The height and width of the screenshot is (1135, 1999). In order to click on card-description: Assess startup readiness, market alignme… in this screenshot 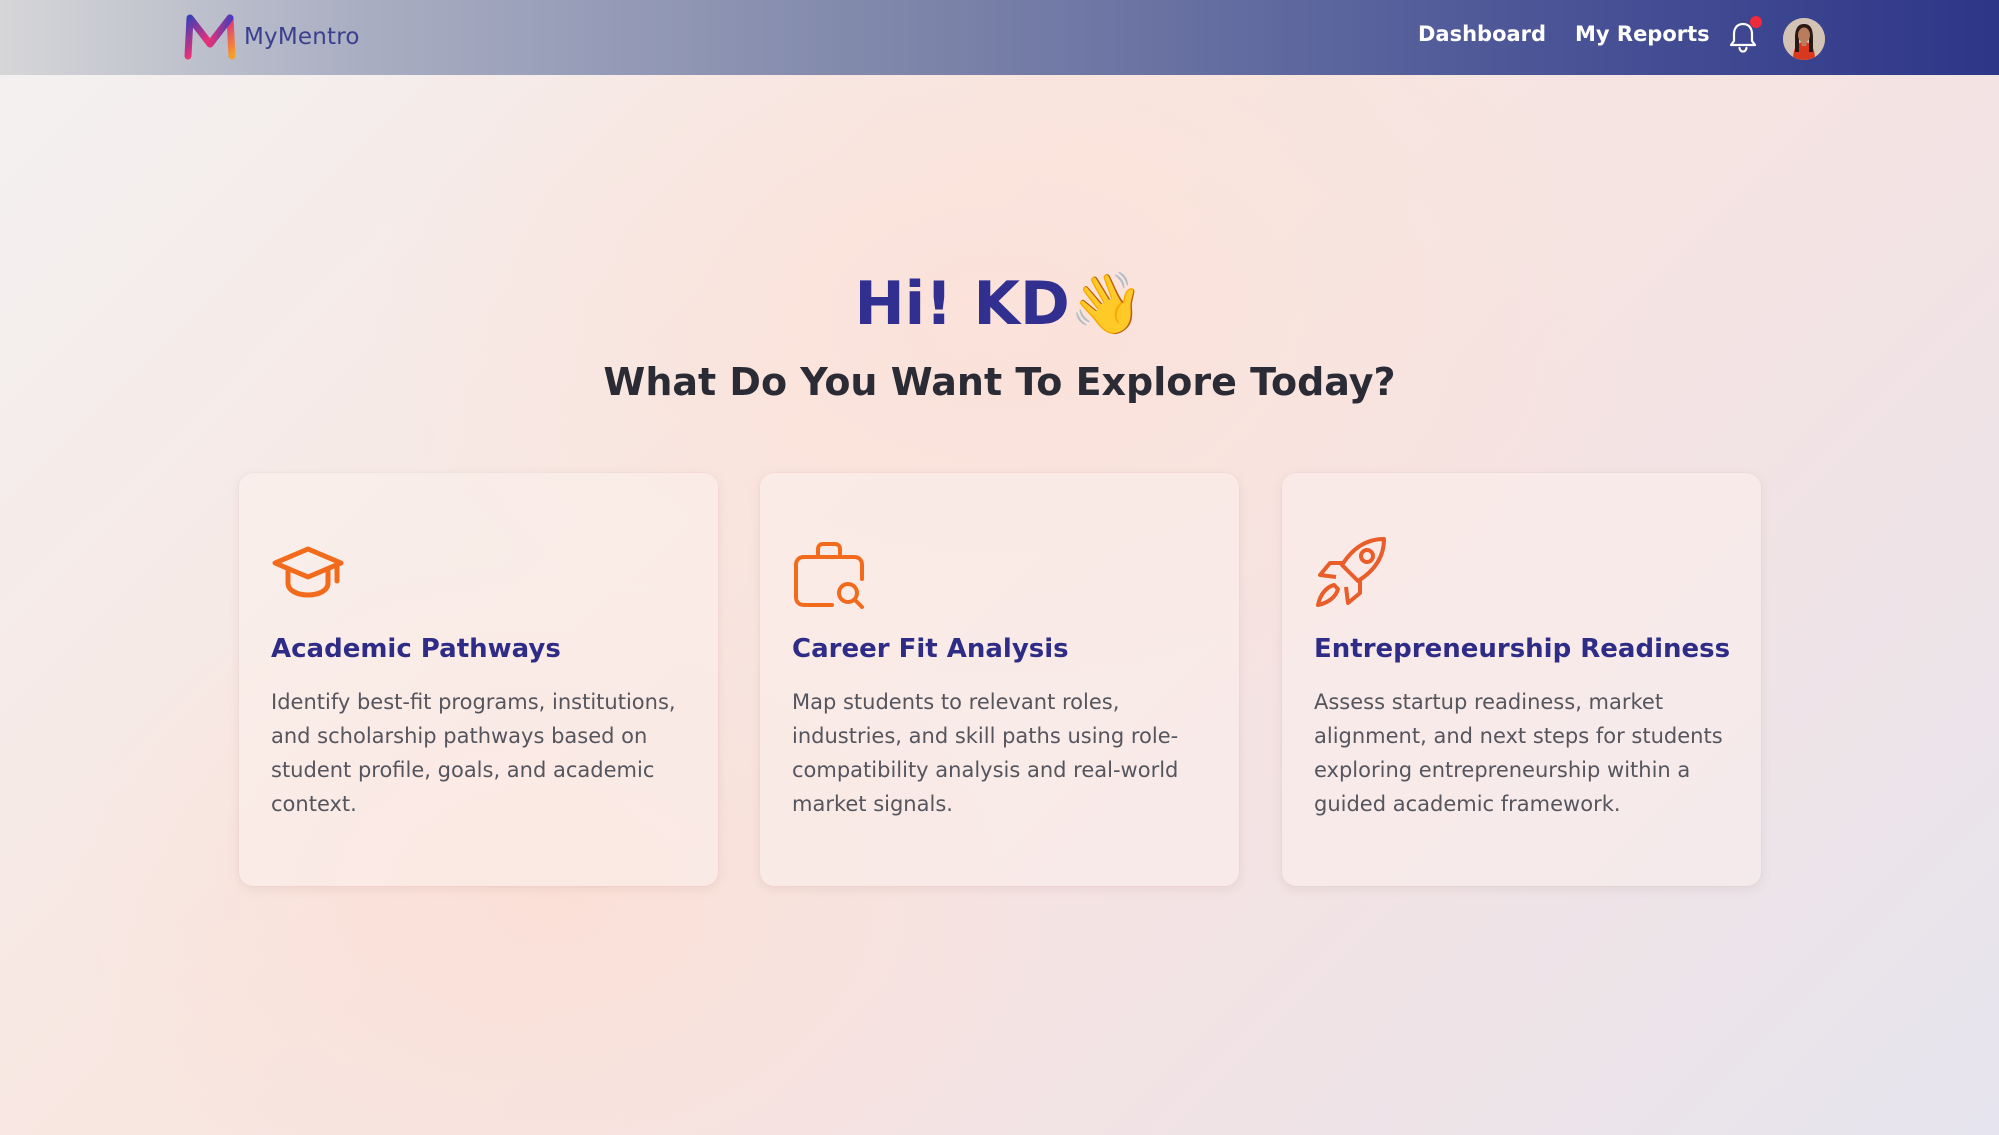, I will do `click(1518, 753)`.